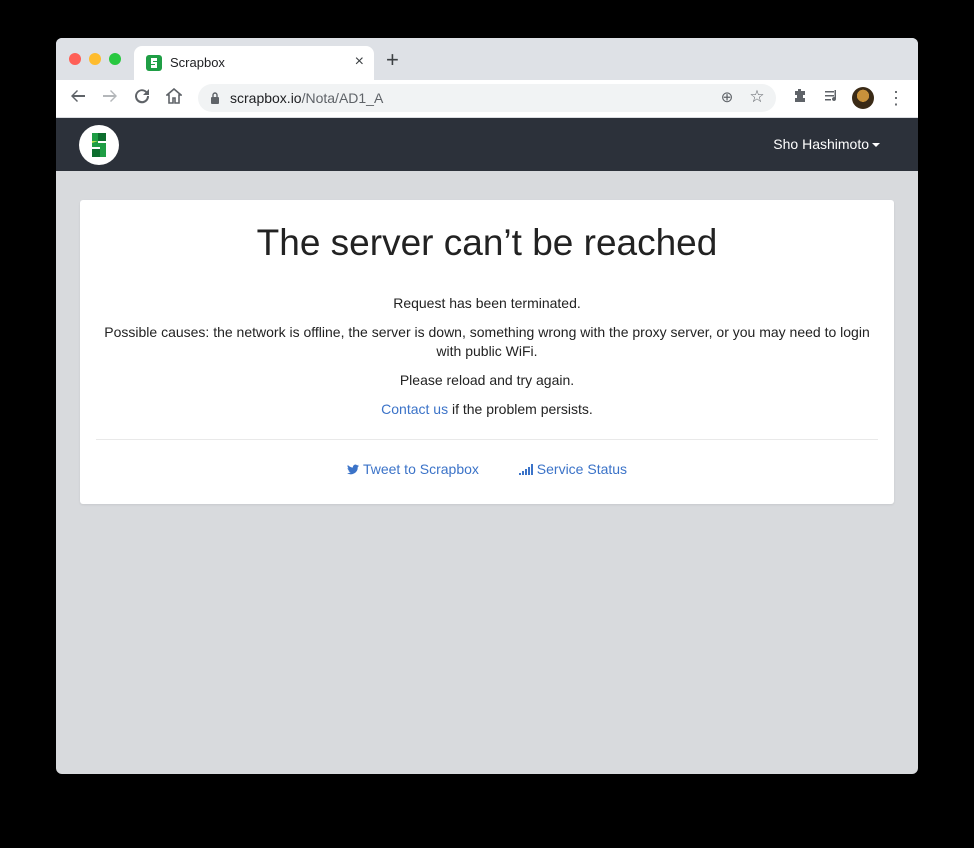 Image resolution: width=974 pixels, height=848 pixels. I want to click on home-icon, so click(174, 98).